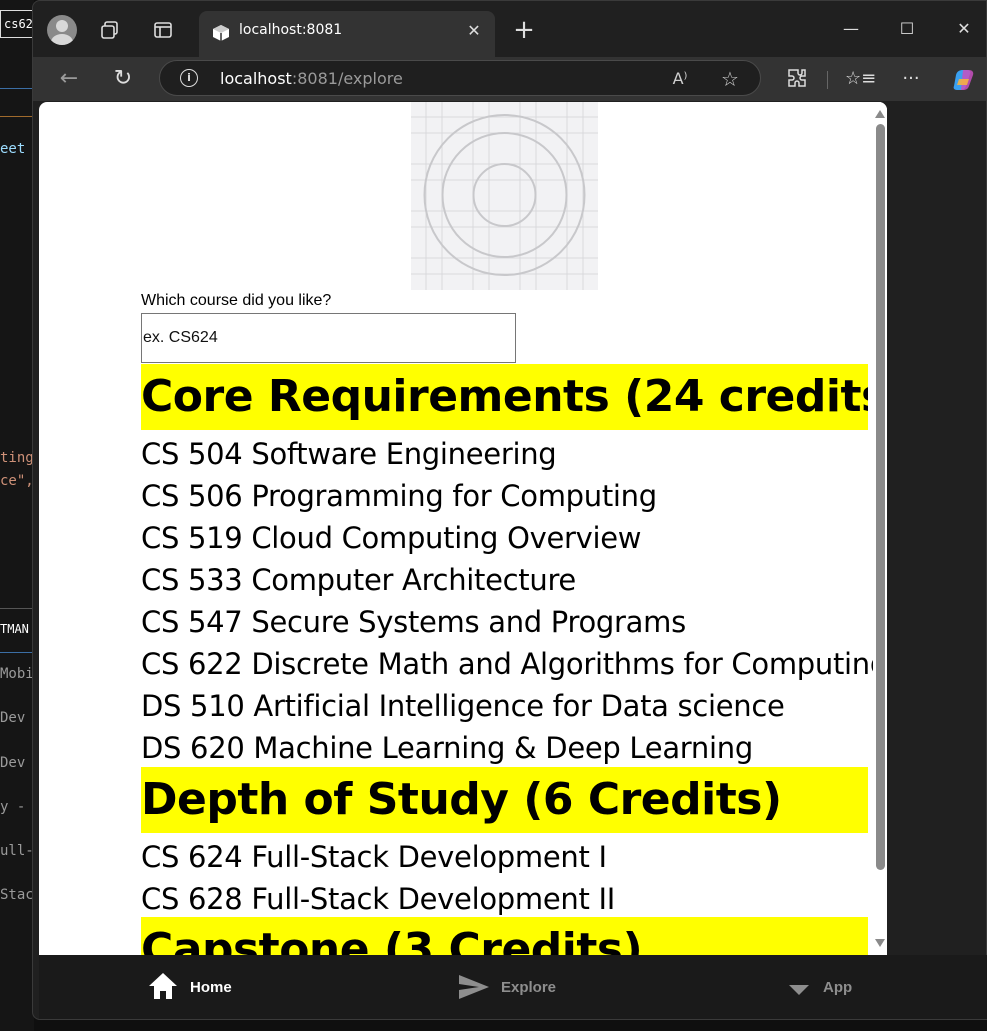  What do you see at coordinates (730, 79) in the screenshot?
I see `favorite-star-icon: ☆` at bounding box center [730, 79].